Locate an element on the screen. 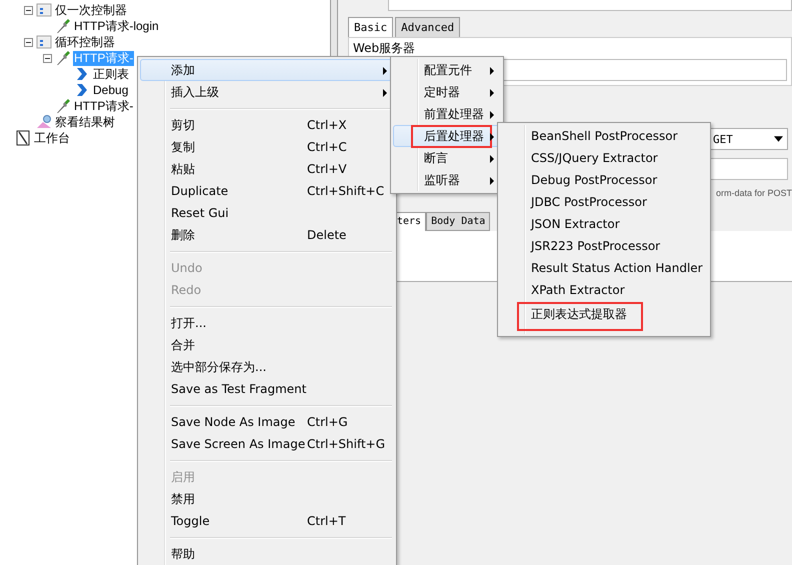  menu-item: 删除 Delete is located at coordinates (267, 235).